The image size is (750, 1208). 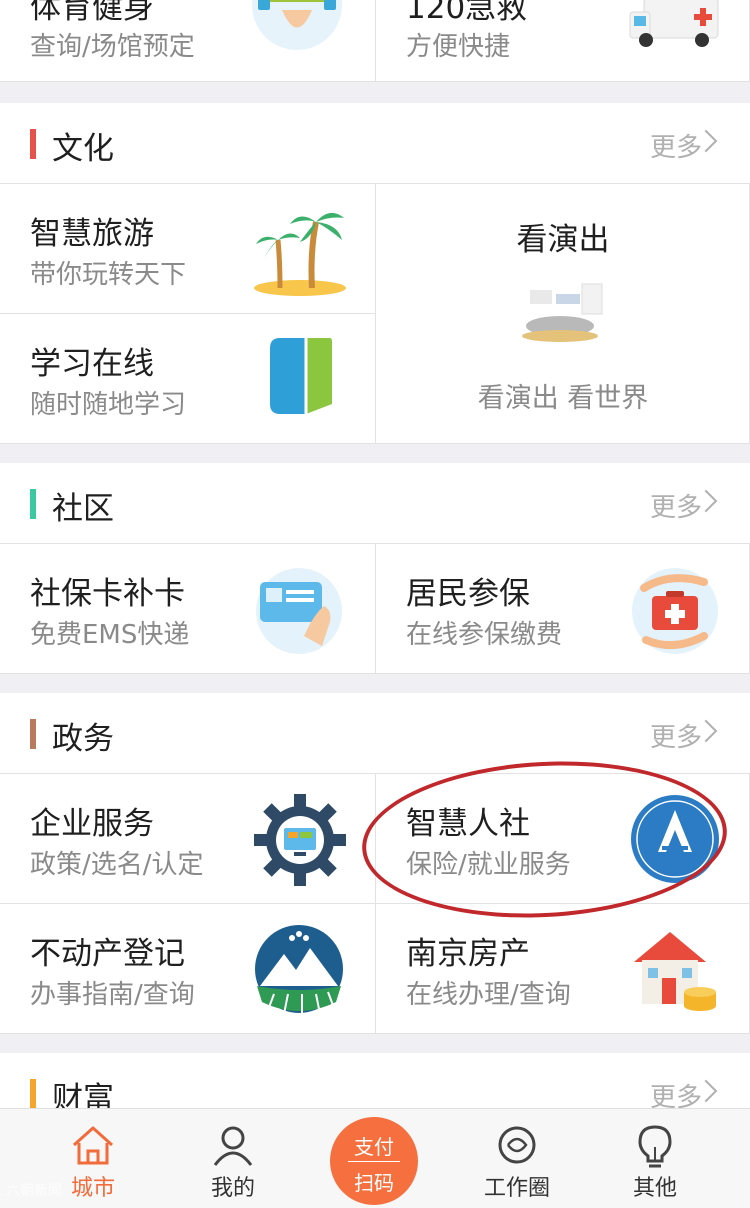 I want to click on pay-scan-button: 支付 扫码, so click(x=374, y=1161).